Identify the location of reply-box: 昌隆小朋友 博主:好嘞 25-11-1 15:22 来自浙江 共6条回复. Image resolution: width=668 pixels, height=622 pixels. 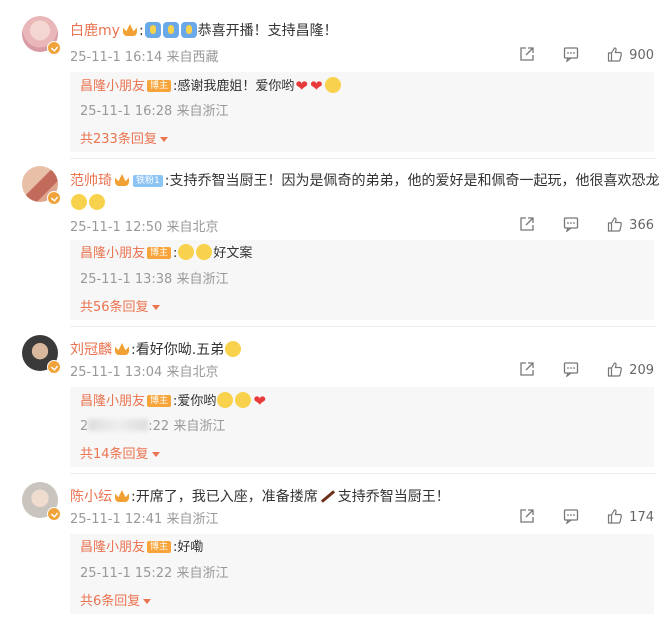
(362, 574).